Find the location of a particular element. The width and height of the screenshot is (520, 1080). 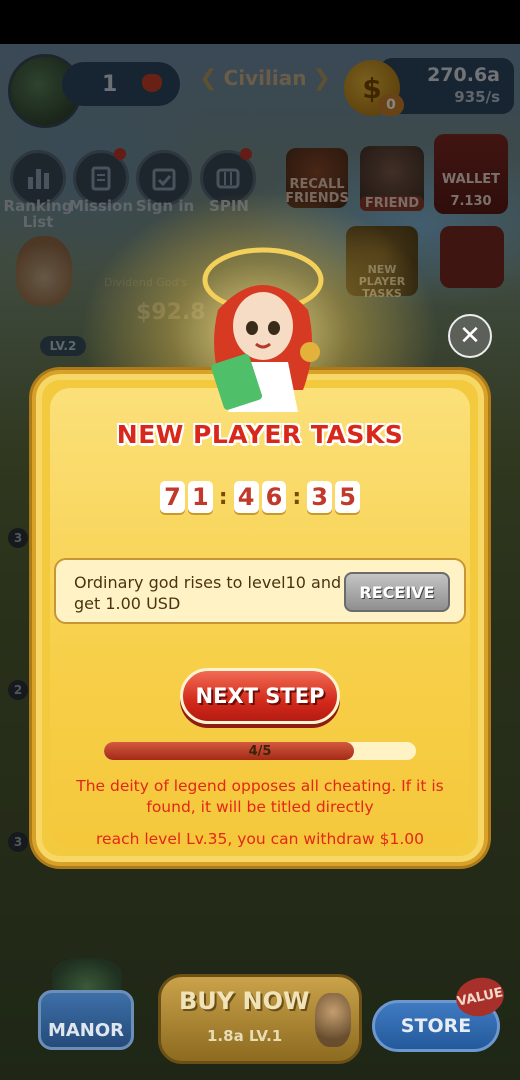

task-progress-bar: 4/5 is located at coordinates (260, 751).